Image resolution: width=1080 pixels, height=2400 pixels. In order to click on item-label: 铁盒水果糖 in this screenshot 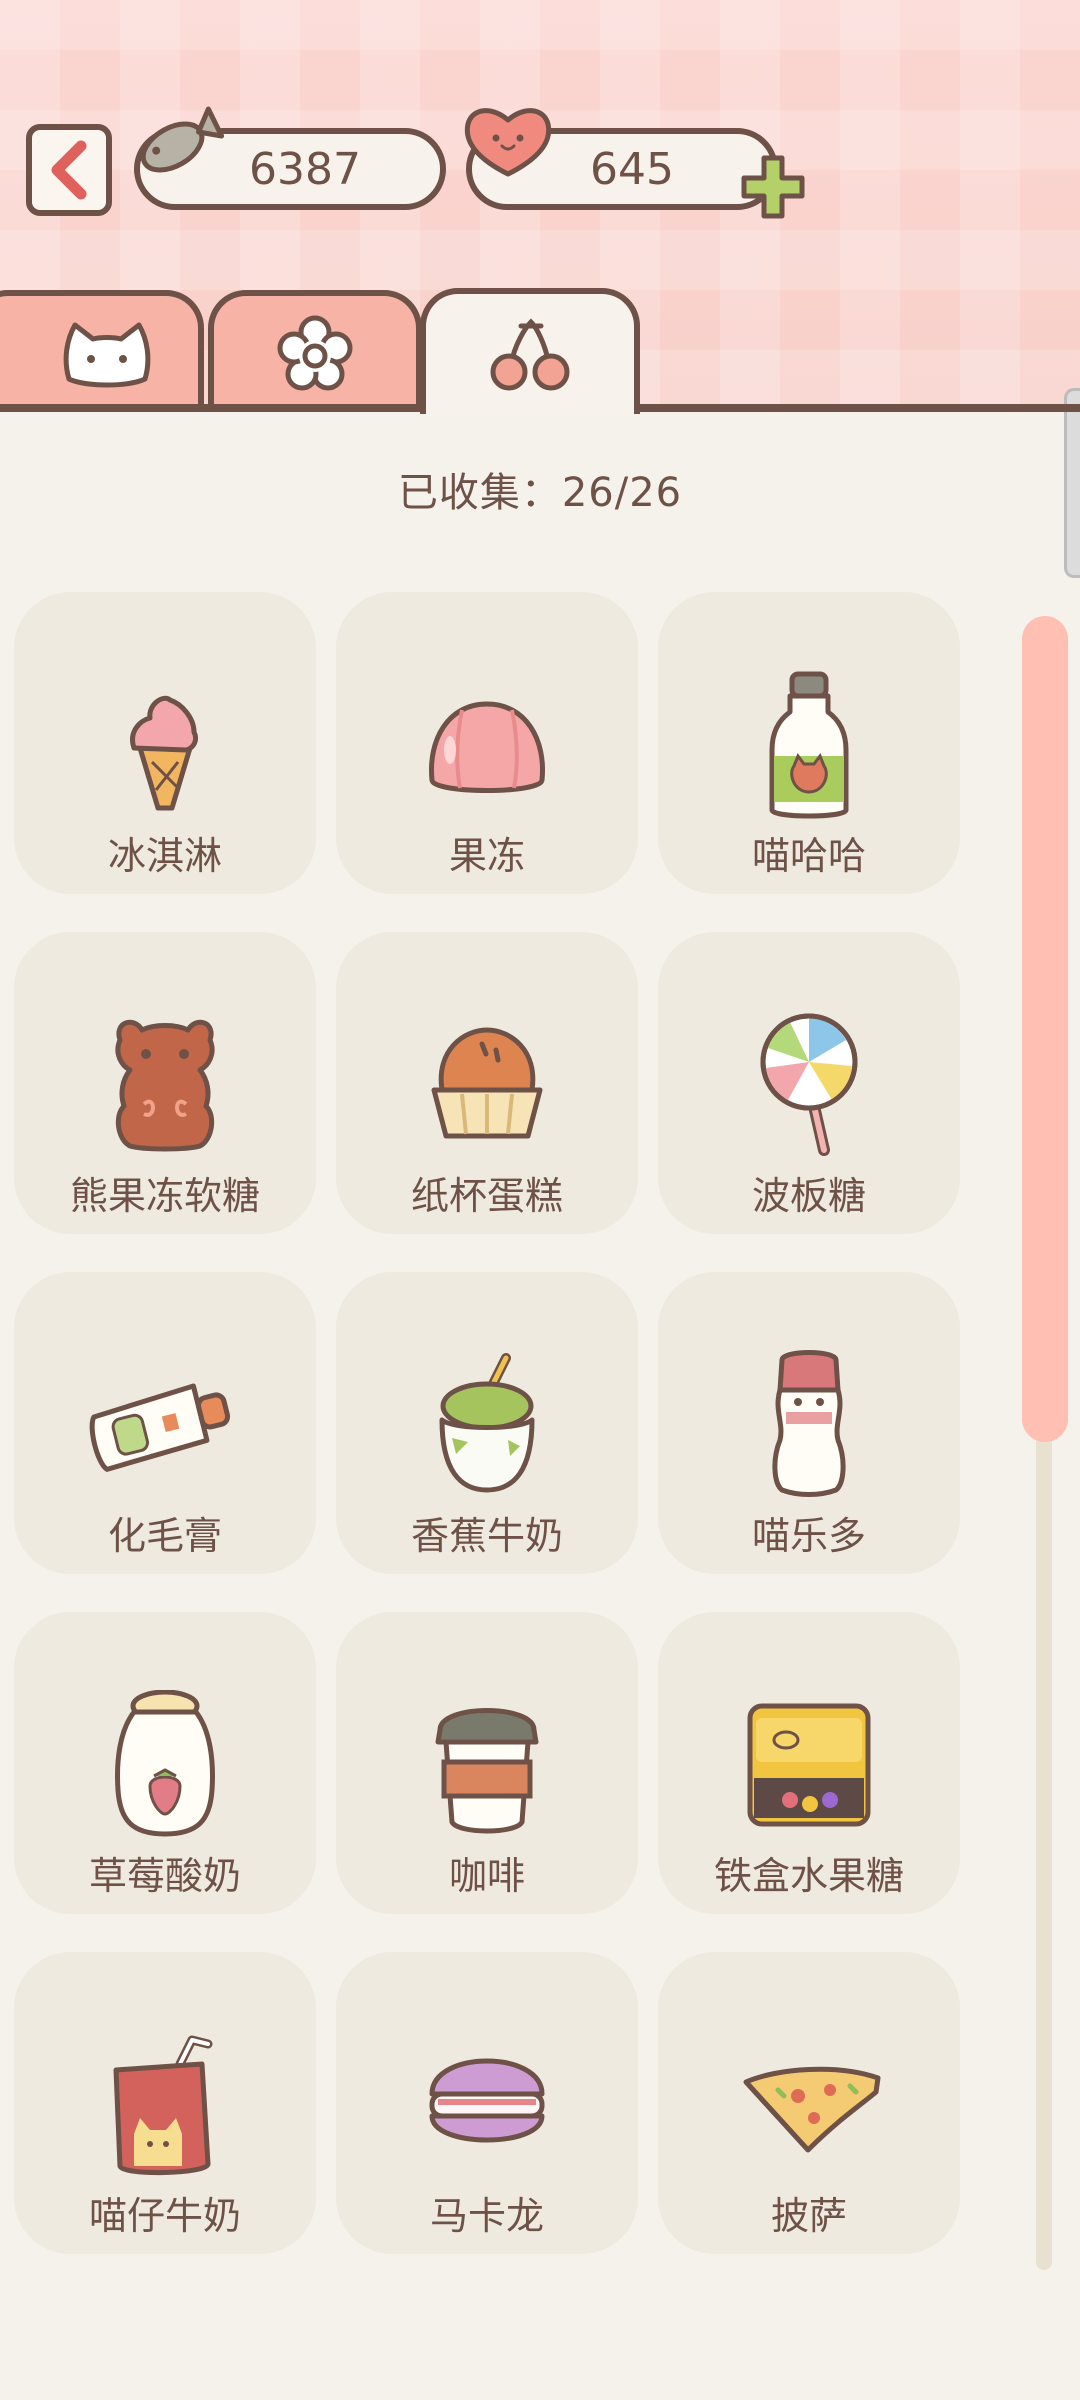, I will do `click(808, 1876)`.